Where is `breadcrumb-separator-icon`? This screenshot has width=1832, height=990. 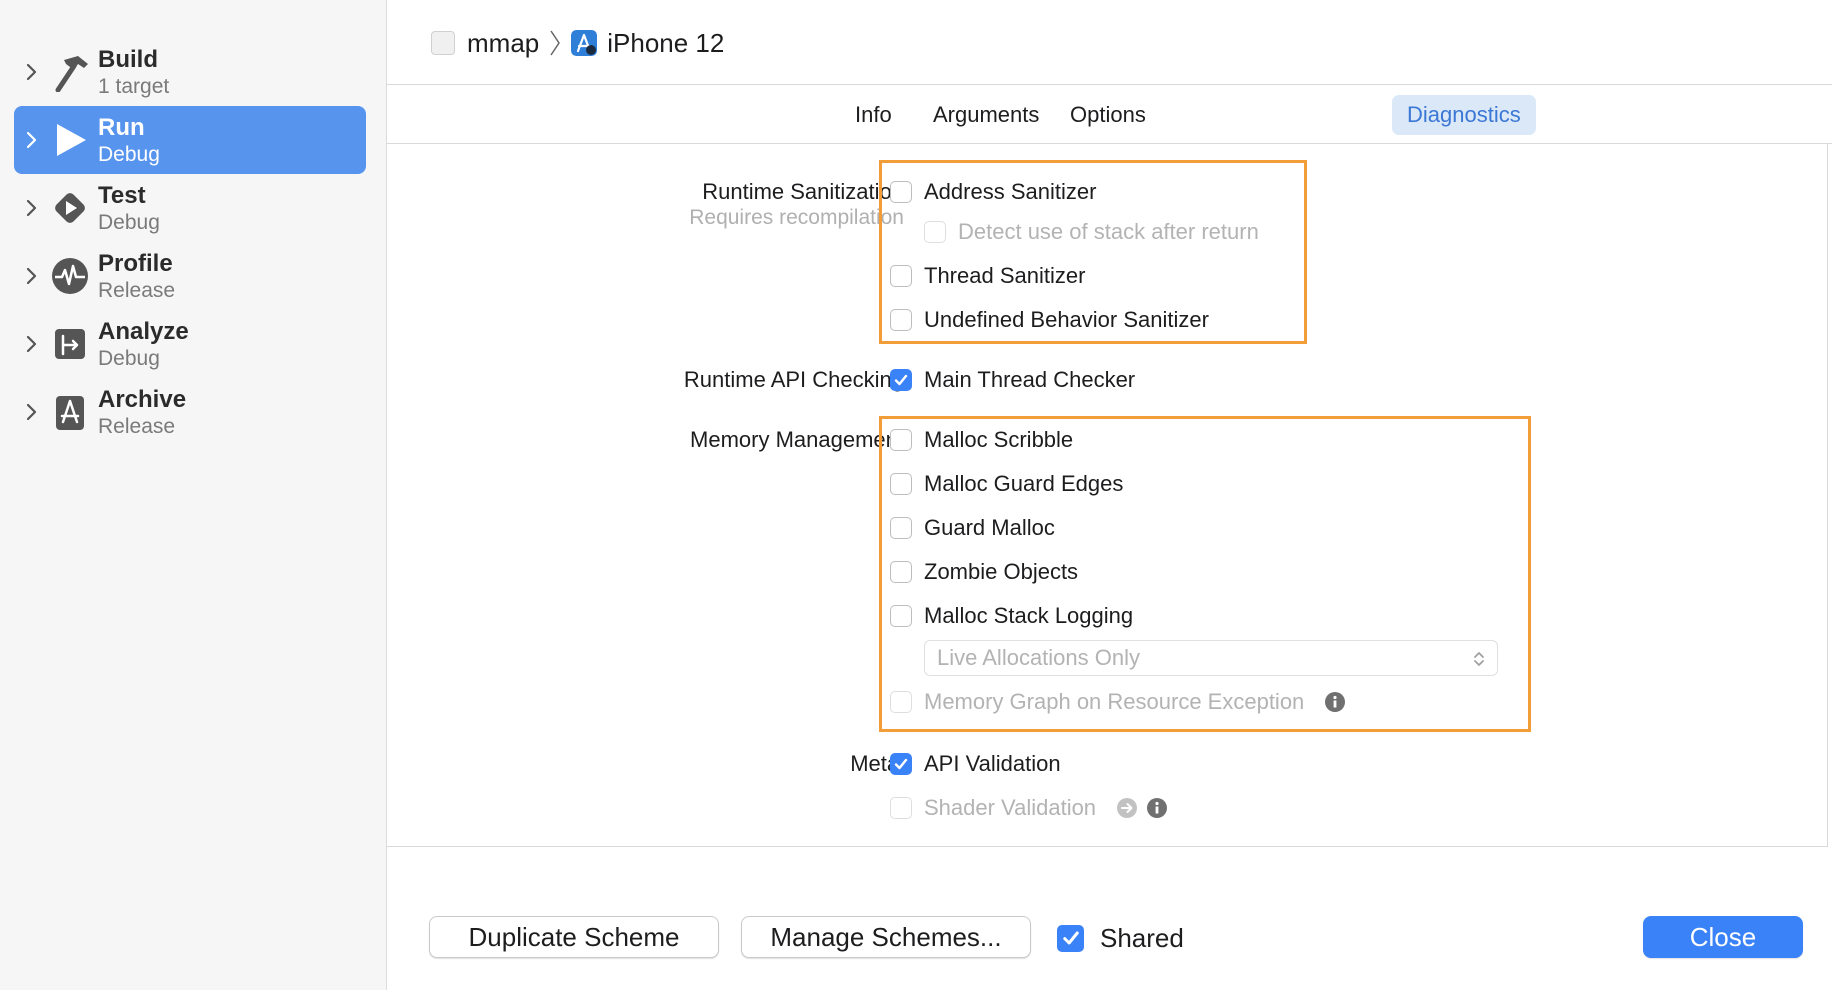 breadcrumb-separator-icon is located at coordinates (555, 43).